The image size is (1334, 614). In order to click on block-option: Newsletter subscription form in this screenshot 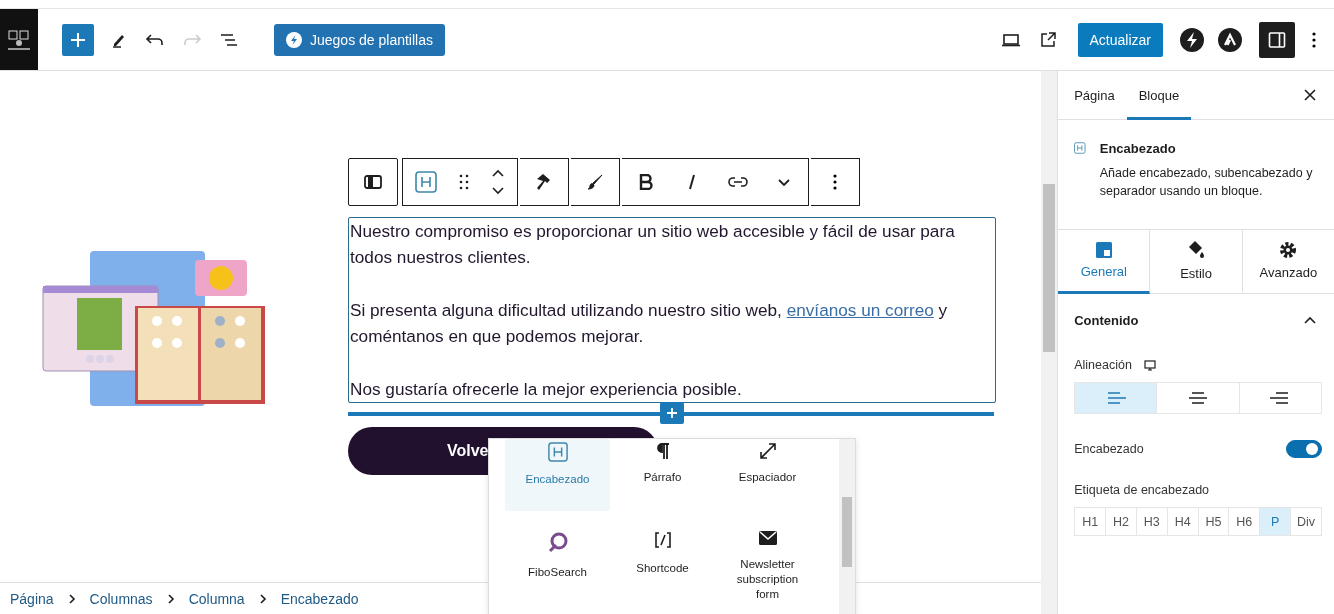, I will do `click(767, 572)`.